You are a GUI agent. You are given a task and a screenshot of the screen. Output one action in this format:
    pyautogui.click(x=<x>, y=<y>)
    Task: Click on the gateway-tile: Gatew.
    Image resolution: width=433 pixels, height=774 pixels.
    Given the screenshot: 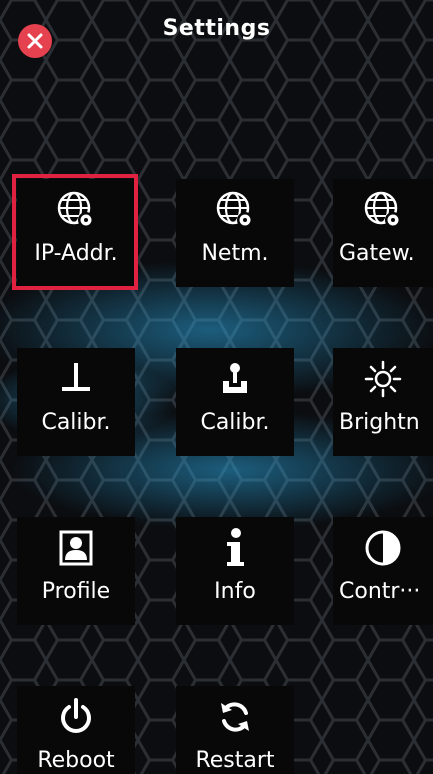 What is the action you would take?
    pyautogui.click(x=383, y=233)
    